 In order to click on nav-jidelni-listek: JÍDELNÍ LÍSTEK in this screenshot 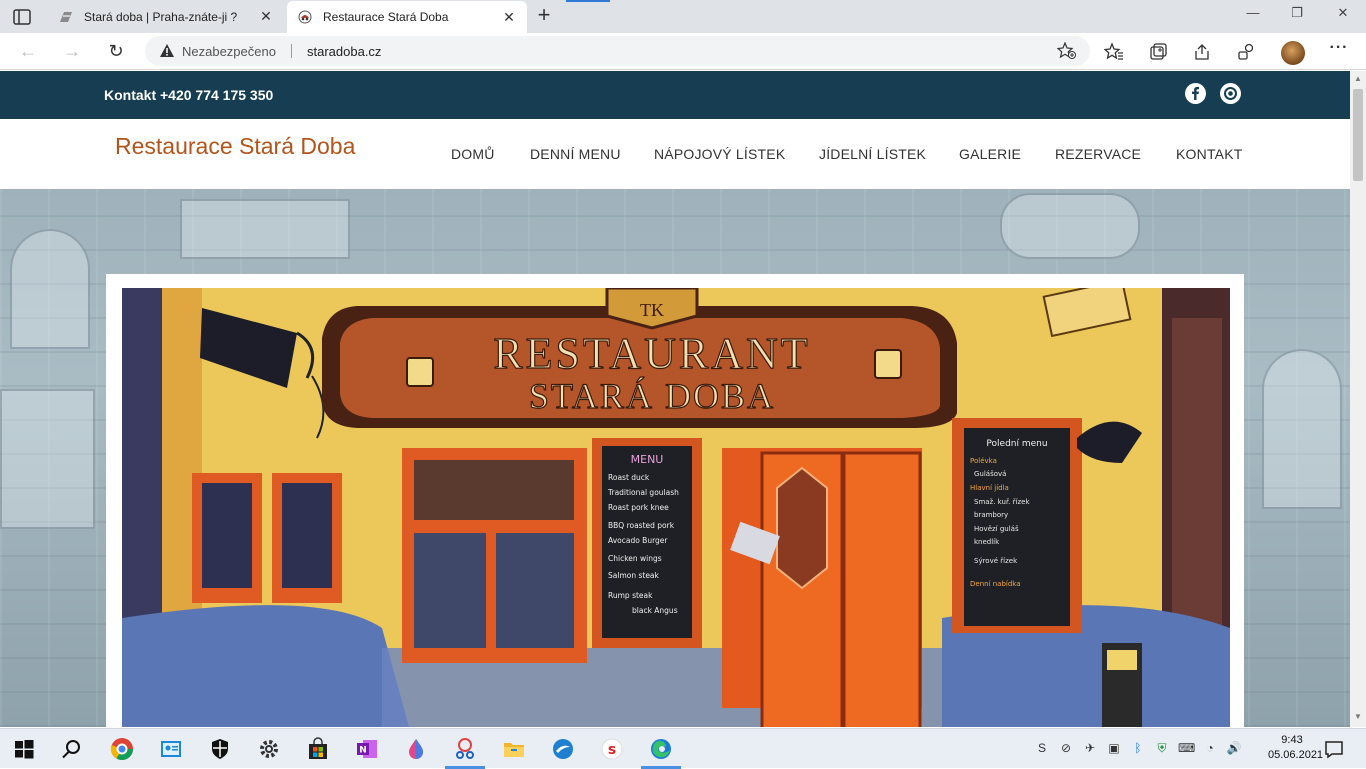, I will do `click(872, 154)`.